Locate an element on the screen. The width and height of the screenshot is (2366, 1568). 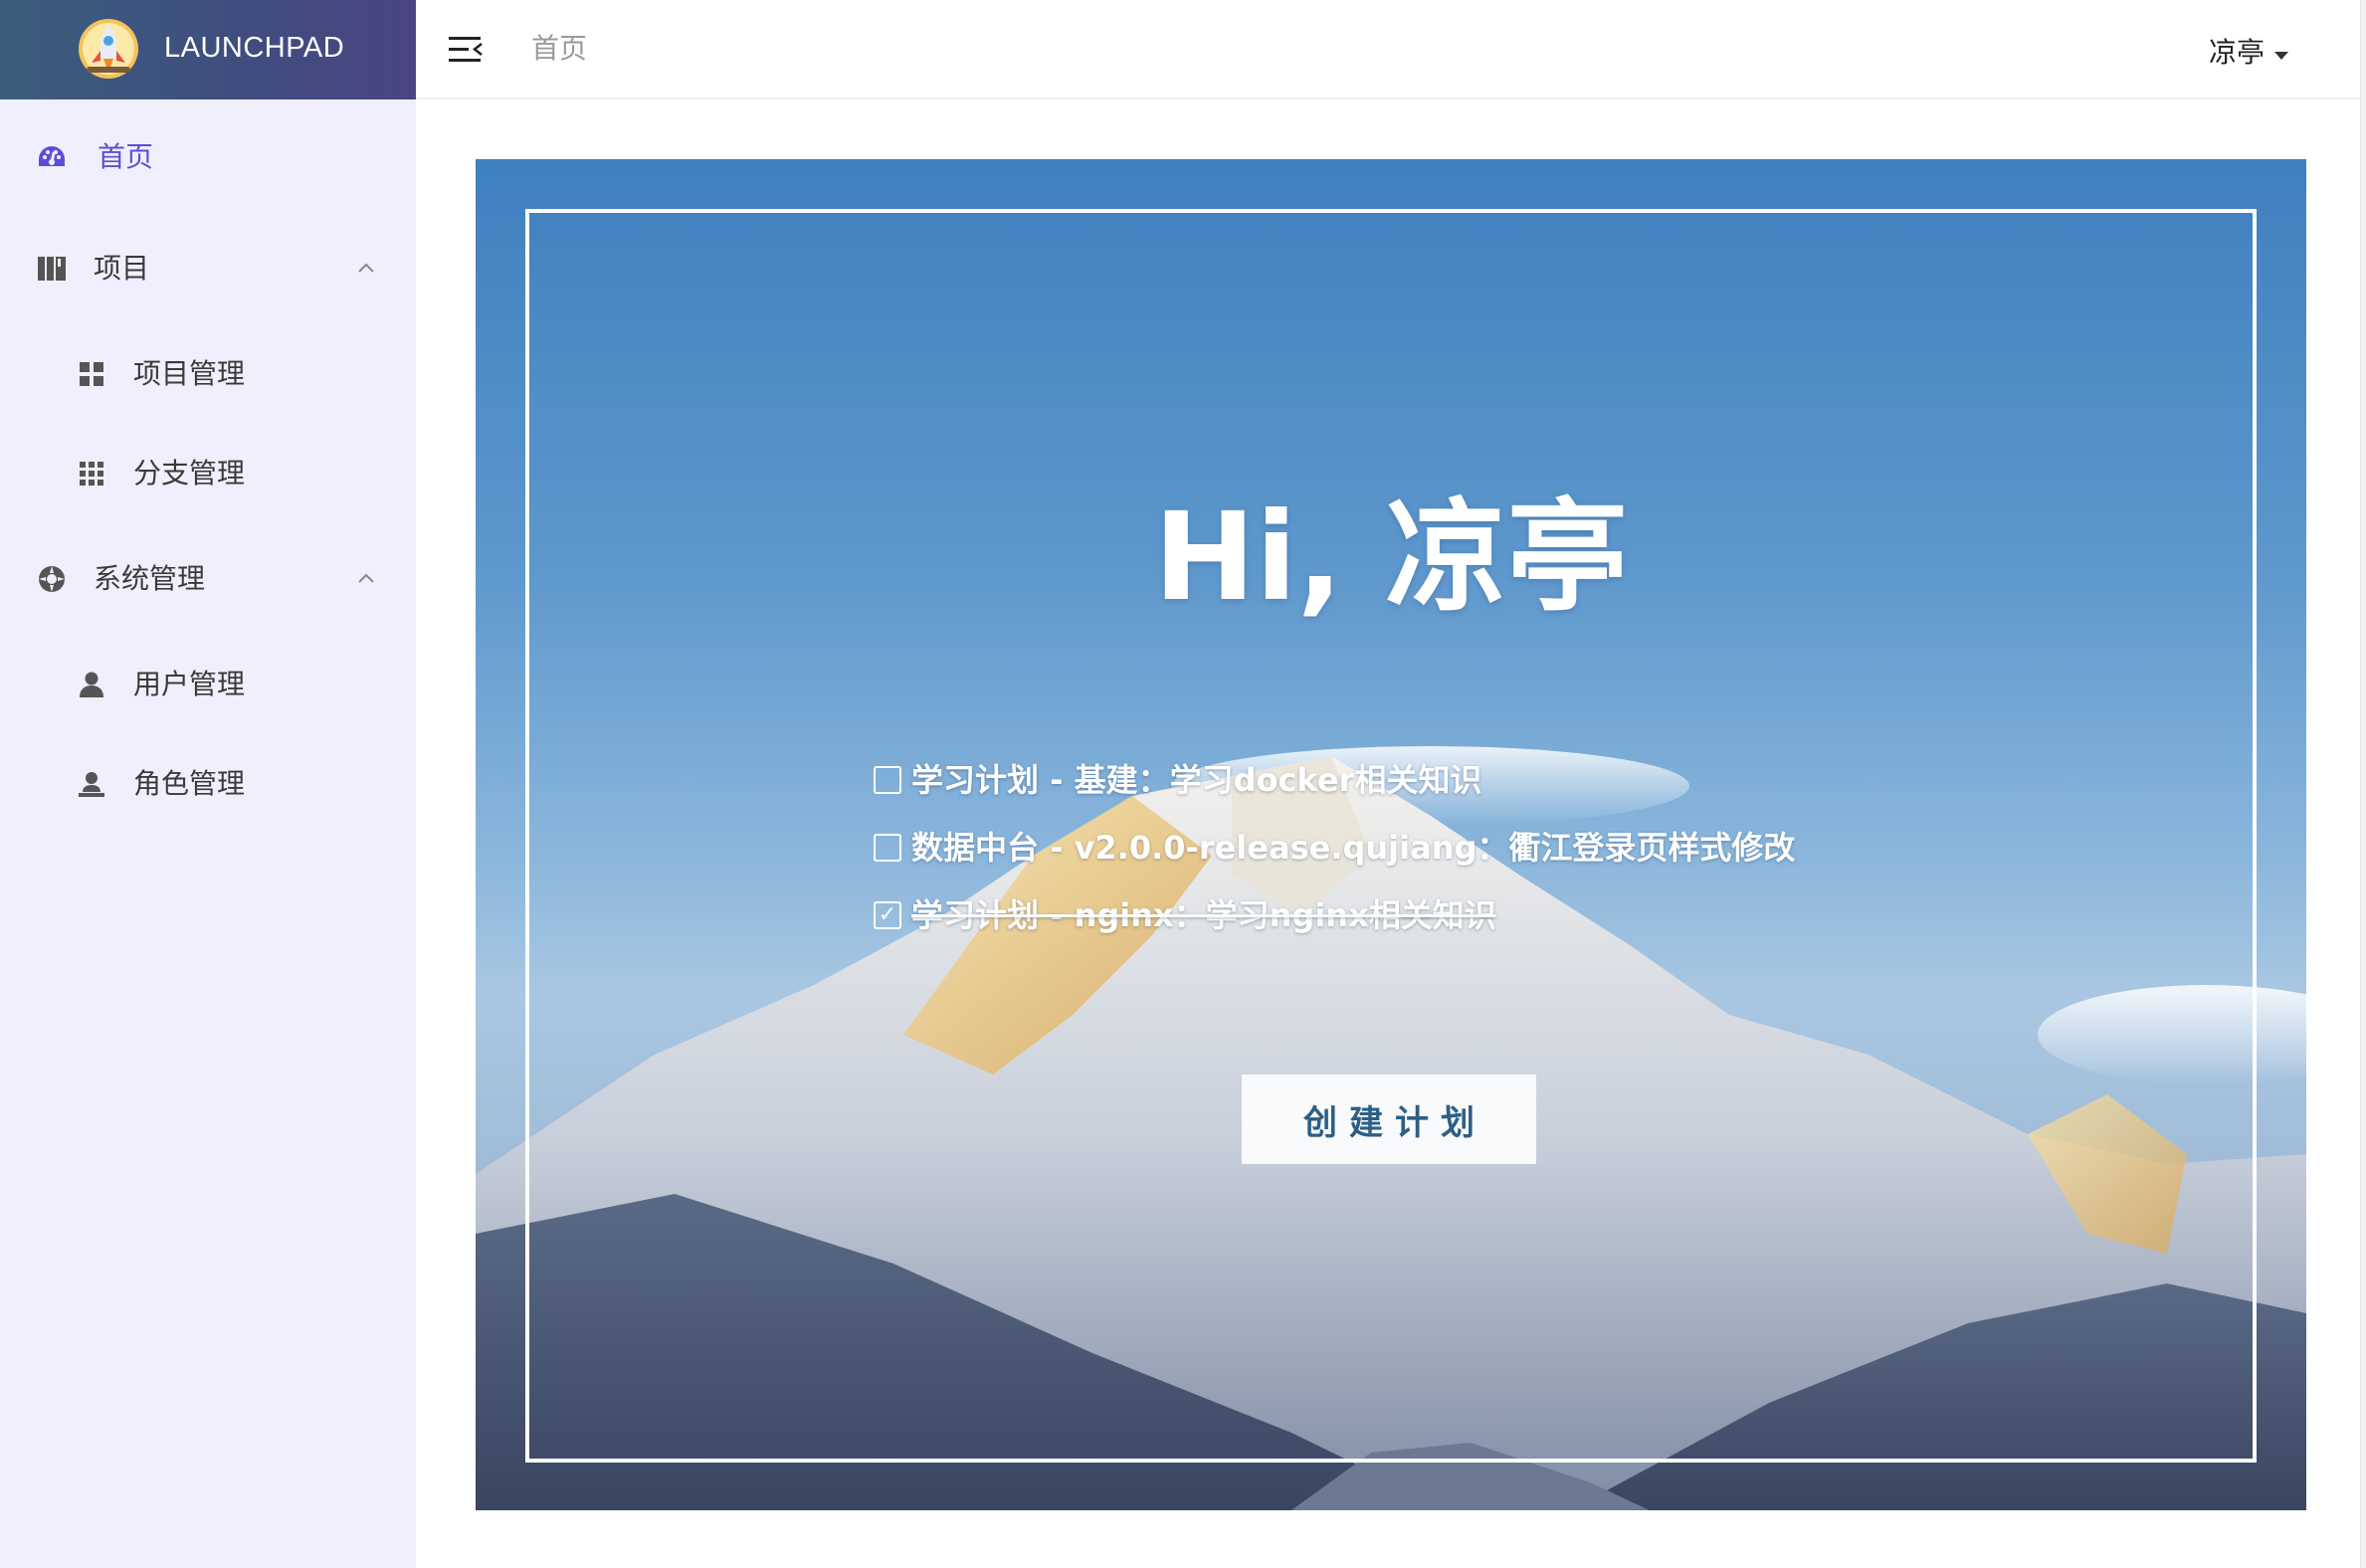
book-icon is located at coordinates (52, 269).